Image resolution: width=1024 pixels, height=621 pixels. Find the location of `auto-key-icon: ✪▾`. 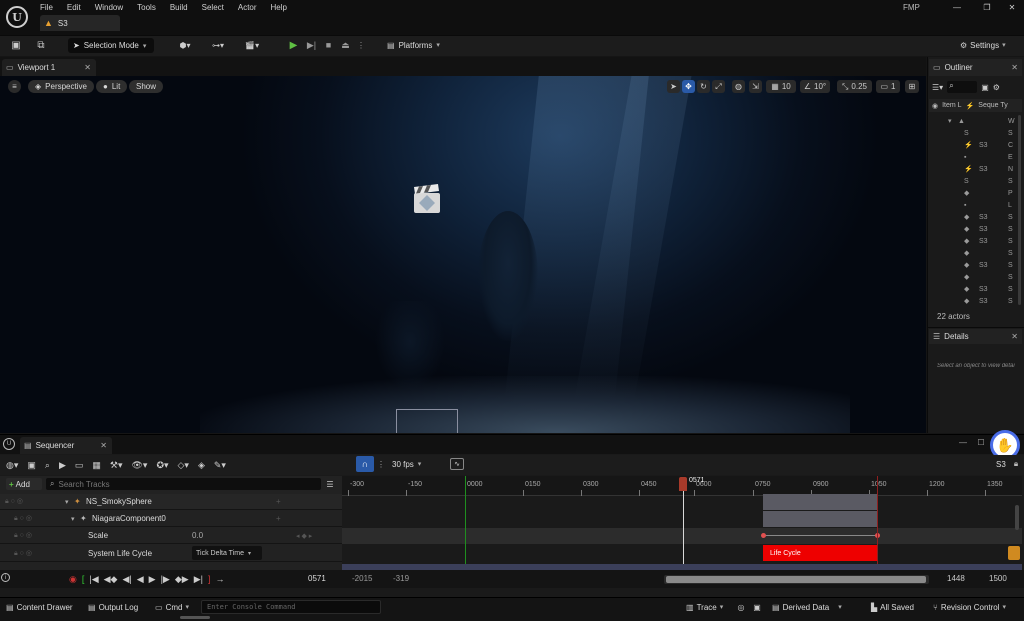

auto-key-icon: ✪▾ is located at coordinates (162, 465).